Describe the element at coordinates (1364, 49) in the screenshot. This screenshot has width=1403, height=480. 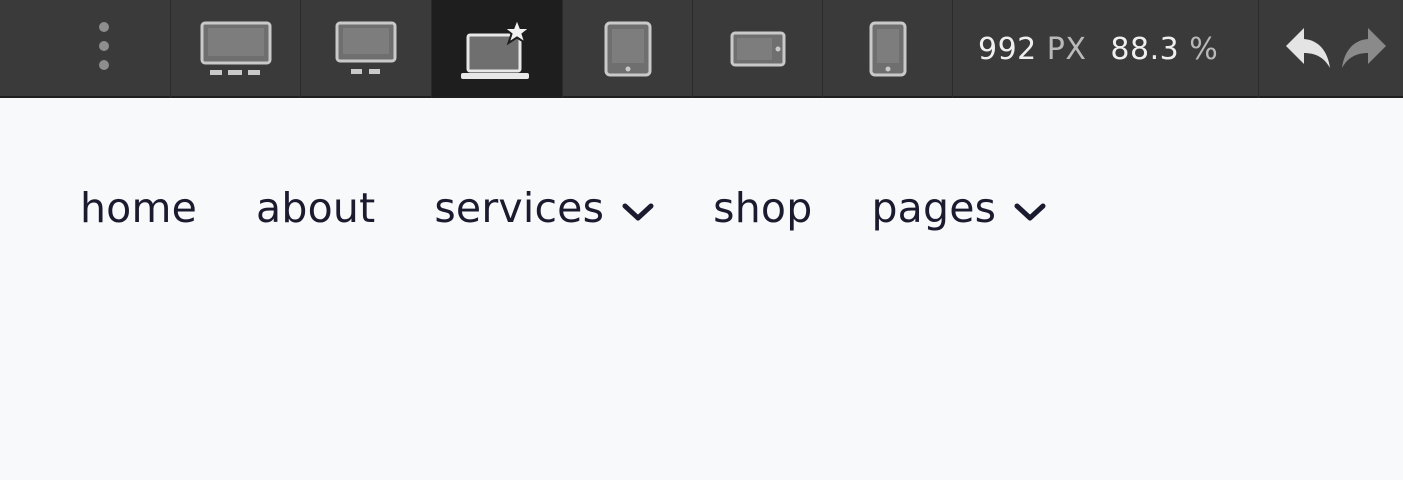
I see `redo-button` at that location.